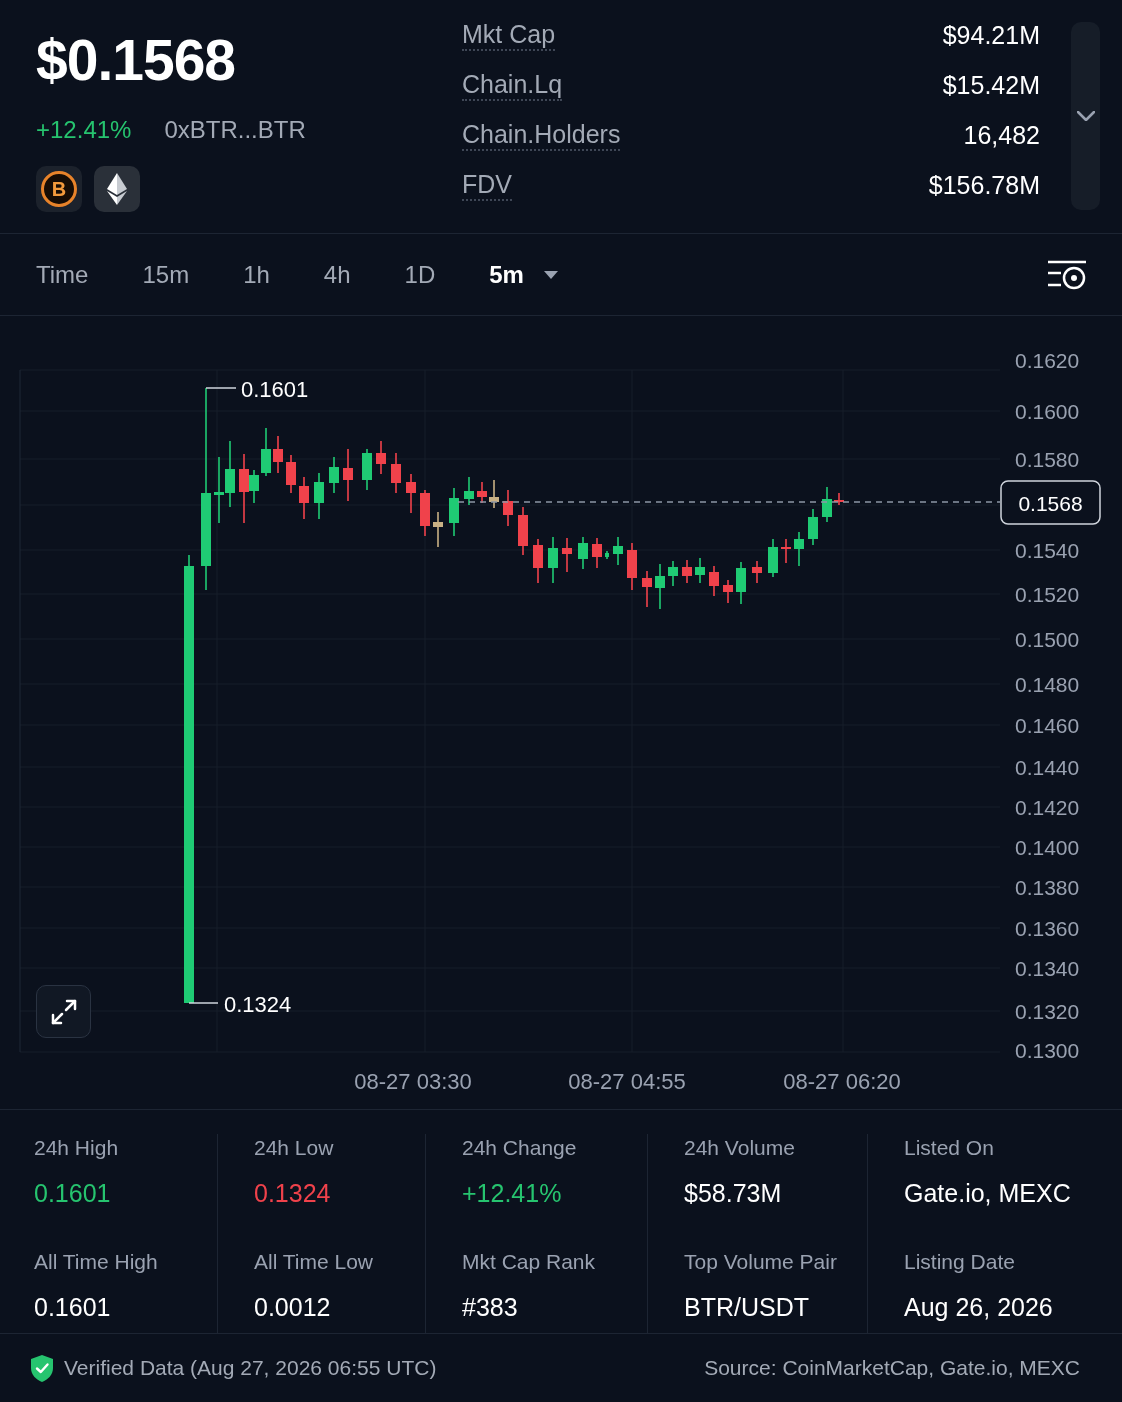 The height and width of the screenshot is (1402, 1122). What do you see at coordinates (250, 1368) in the screenshot?
I see `verified-note: Verified Data (Aug 27, 2026 06:55 UTC)` at bounding box center [250, 1368].